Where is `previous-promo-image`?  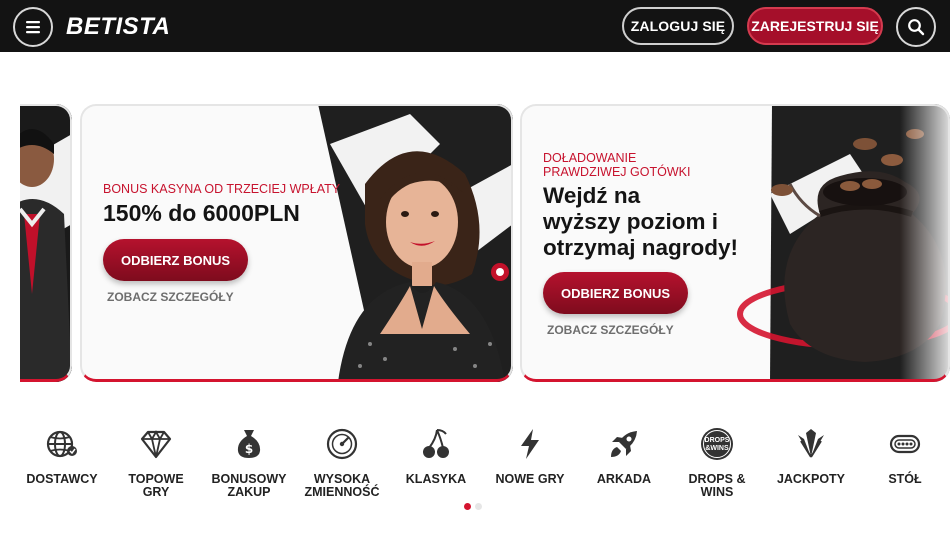
previous-promo-image is located at coordinates (46, 243).